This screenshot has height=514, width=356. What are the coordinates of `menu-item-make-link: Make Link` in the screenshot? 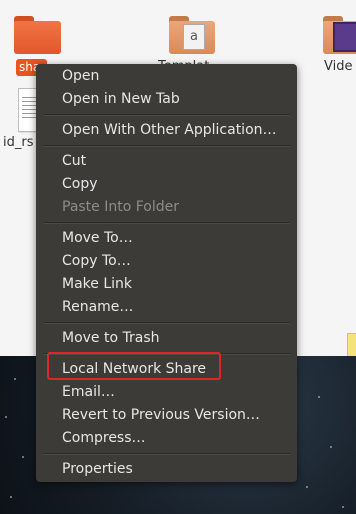 It's located at (97, 284).